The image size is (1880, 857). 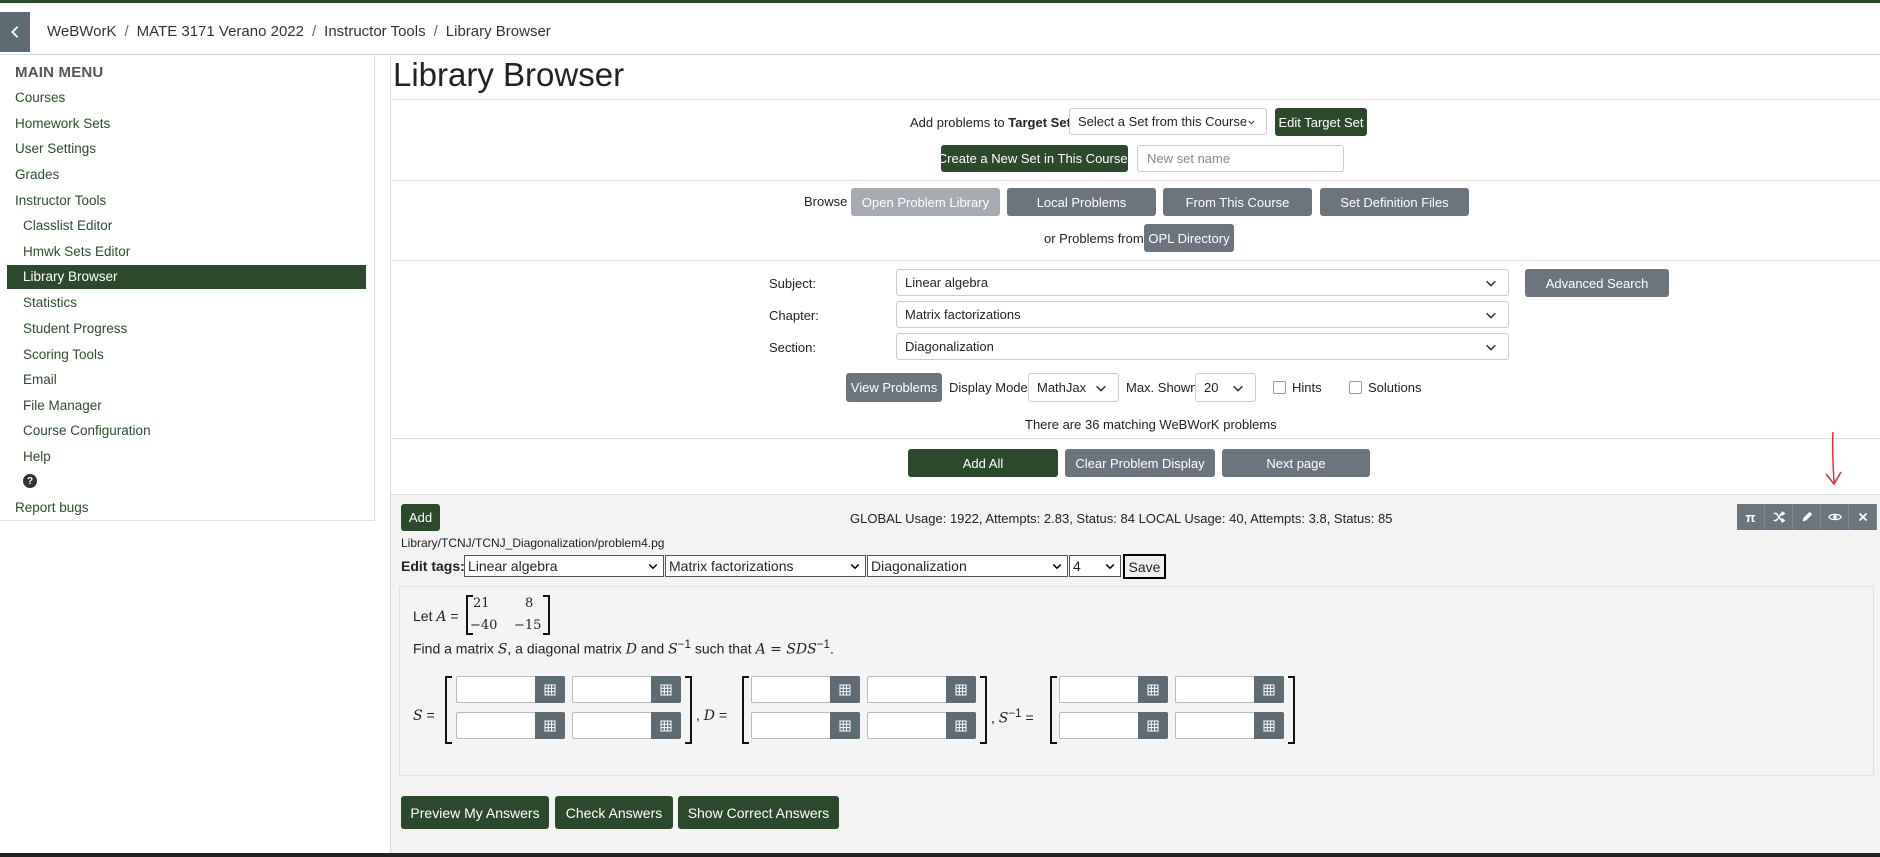 I want to click on matching-count-text: There are 36 matching WeBWorK problems, so click(x=1151, y=424).